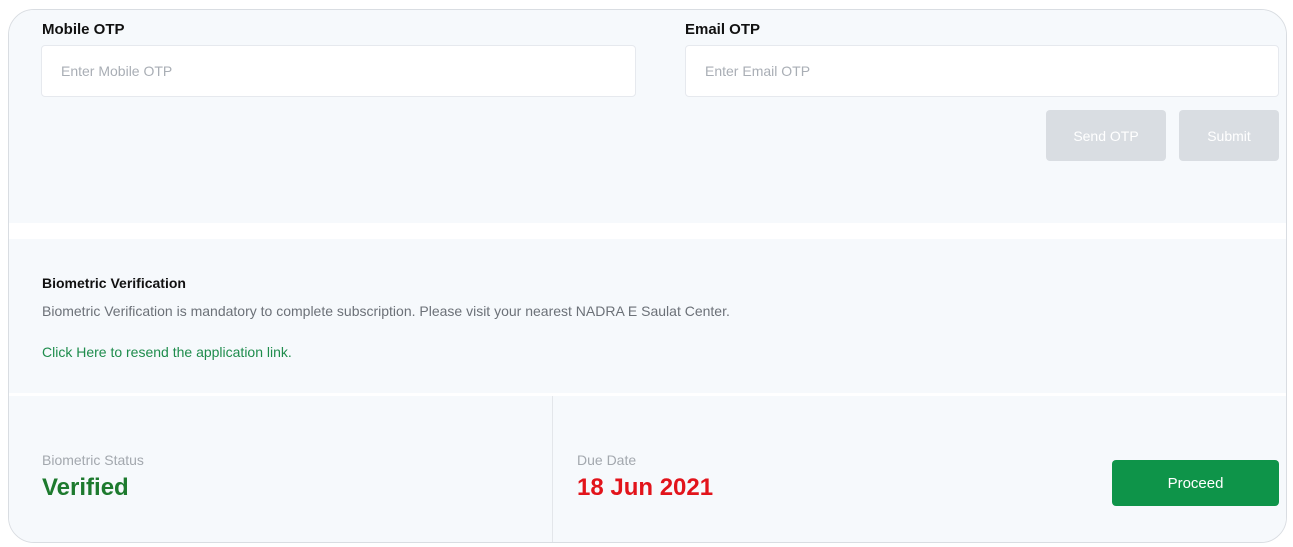 This screenshot has height=547, width=1293. What do you see at coordinates (83, 29) in the screenshot?
I see `mobile-otp-label: Mobile OTP` at bounding box center [83, 29].